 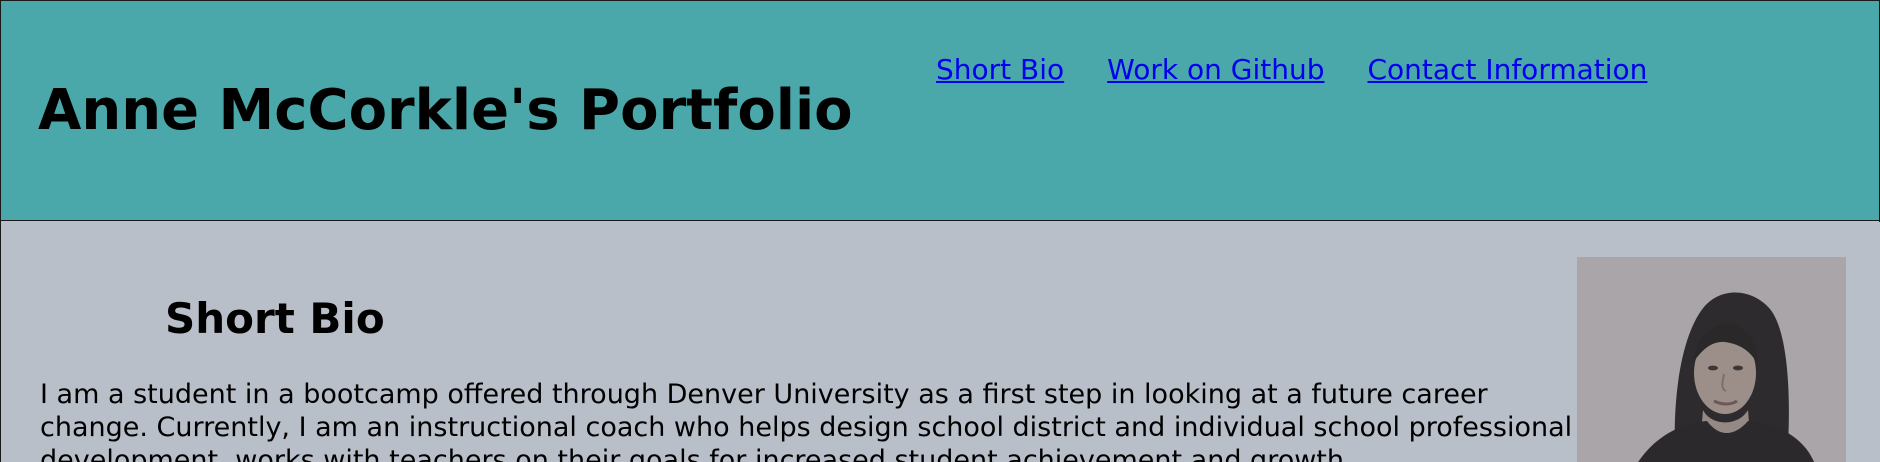 What do you see at coordinates (1000, 70) in the screenshot?
I see `nav-link-short-bio: Short Bio` at bounding box center [1000, 70].